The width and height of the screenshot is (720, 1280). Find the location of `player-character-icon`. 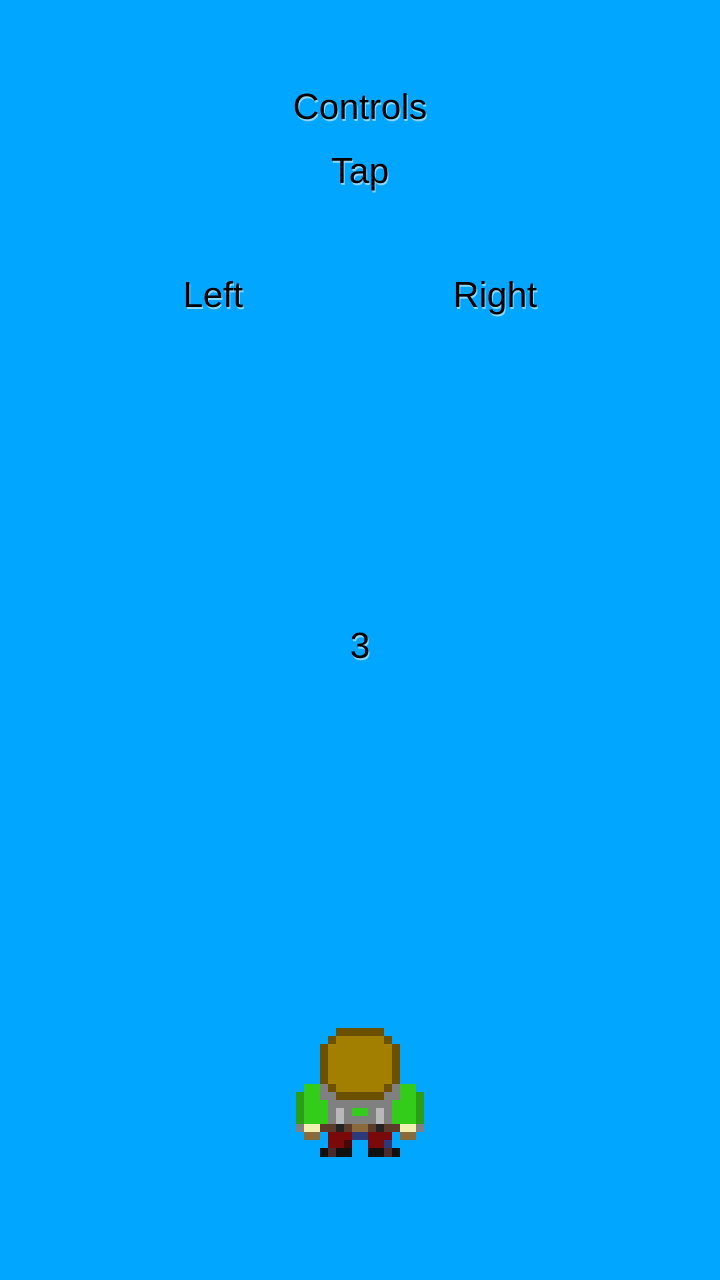

player-character-icon is located at coordinates (360, 1093).